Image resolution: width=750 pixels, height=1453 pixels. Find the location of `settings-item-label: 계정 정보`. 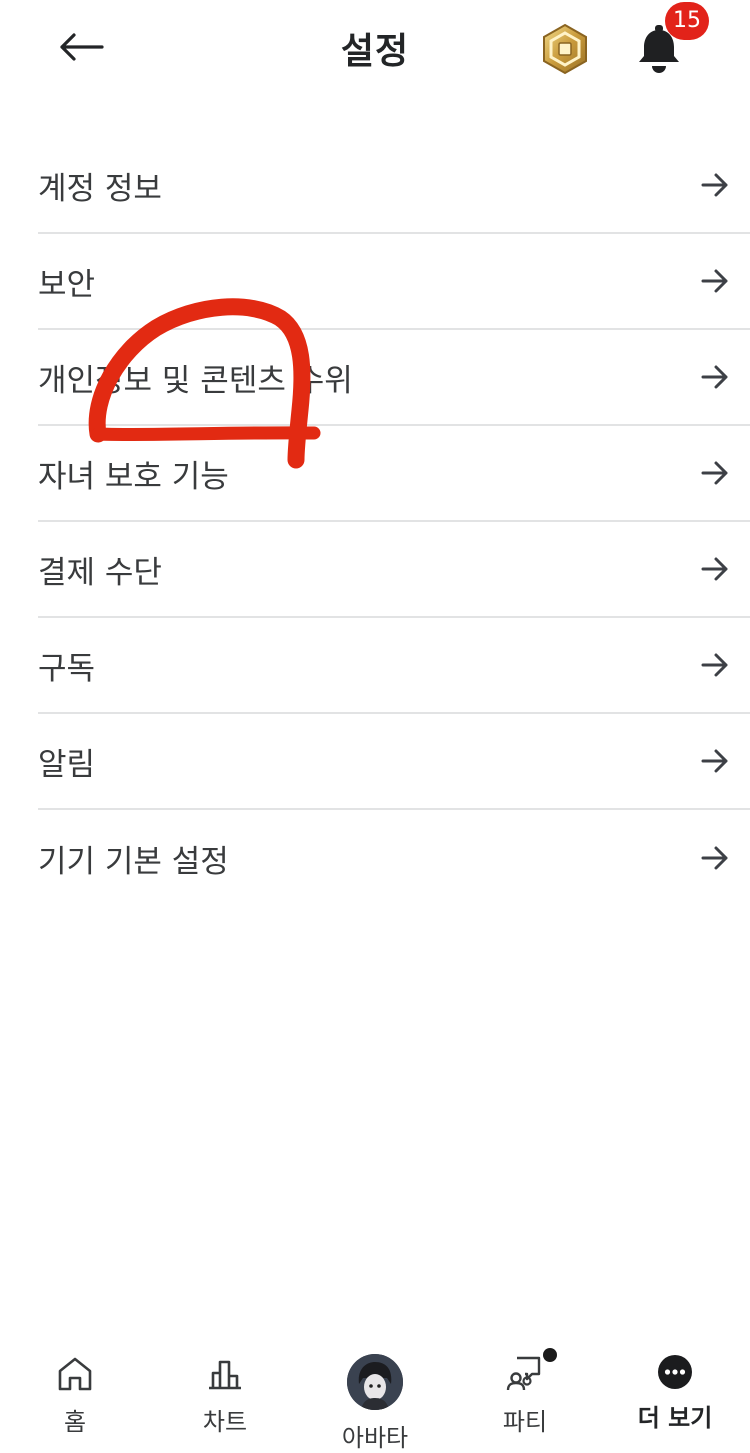

settings-item-label: 계정 정보 is located at coordinates (100, 188).